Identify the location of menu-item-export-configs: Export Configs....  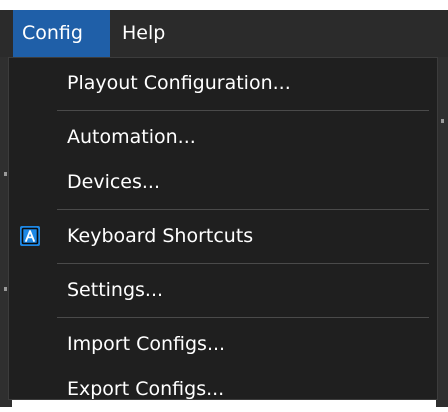
(223, 389).